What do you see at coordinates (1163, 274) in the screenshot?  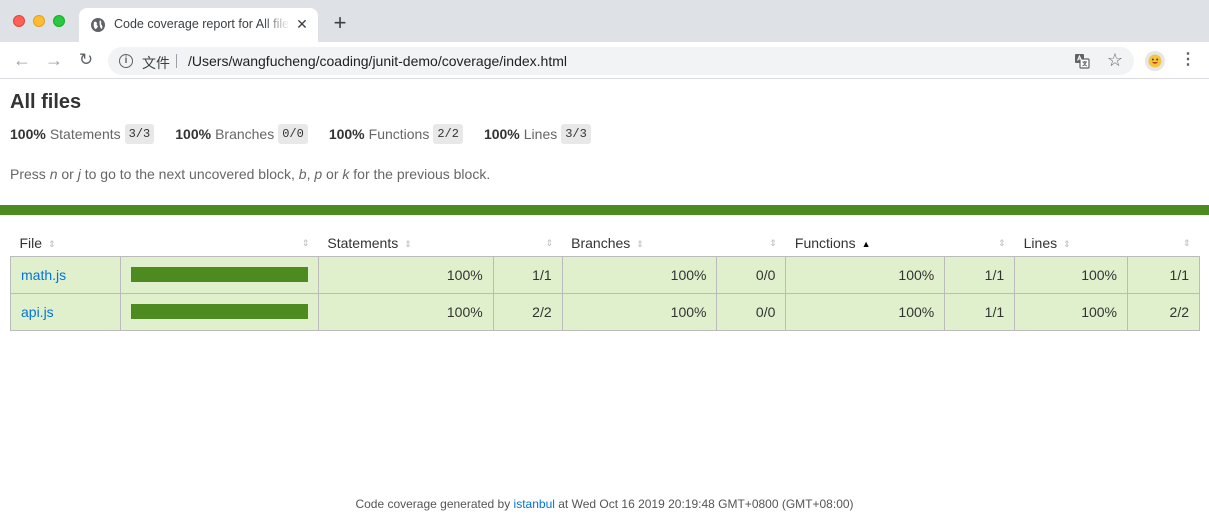 I see `lines-count: 1/1` at bounding box center [1163, 274].